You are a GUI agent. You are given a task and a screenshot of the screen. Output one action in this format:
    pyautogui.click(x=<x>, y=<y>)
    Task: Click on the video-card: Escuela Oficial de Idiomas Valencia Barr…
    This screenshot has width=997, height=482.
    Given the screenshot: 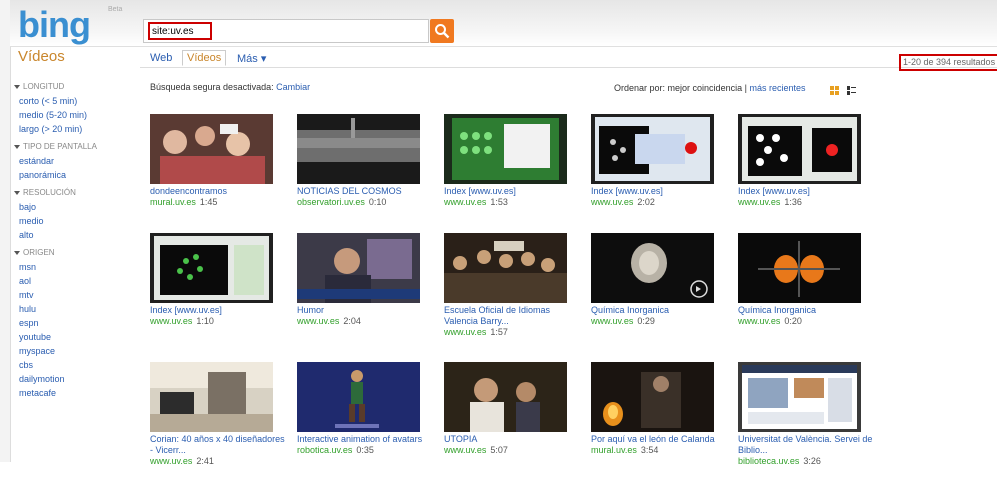 What is the action you would take?
    pyautogui.click(x=506, y=293)
    